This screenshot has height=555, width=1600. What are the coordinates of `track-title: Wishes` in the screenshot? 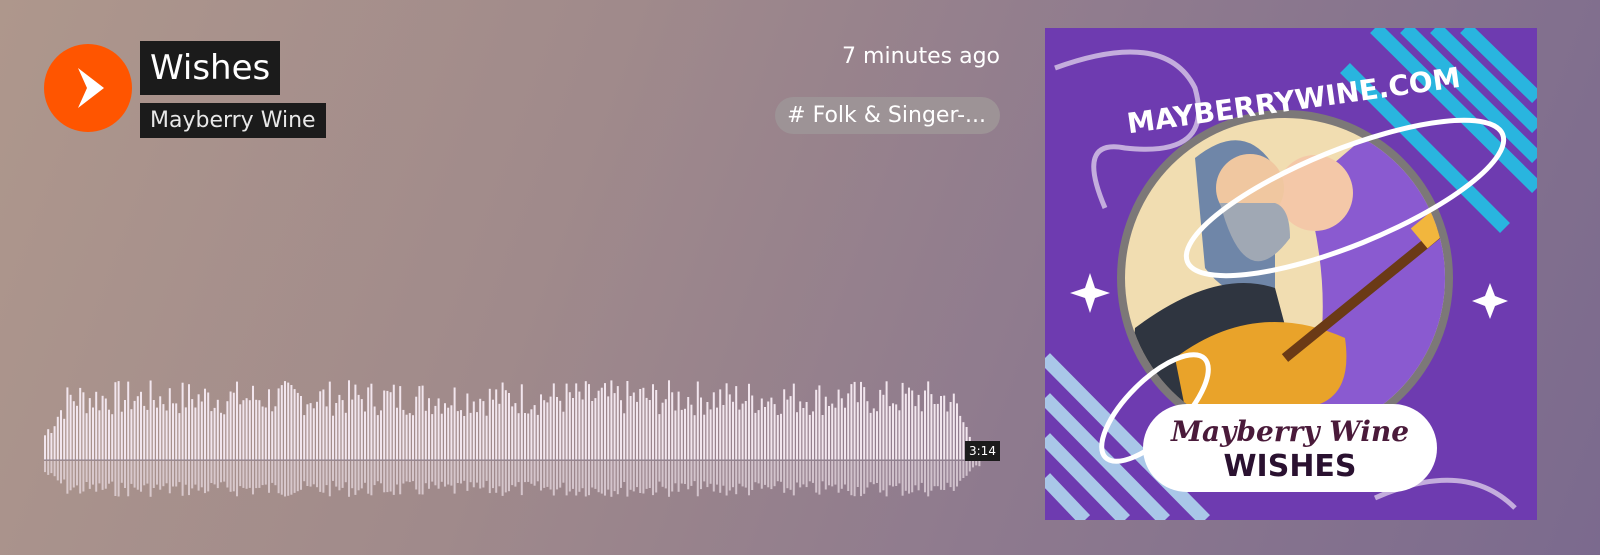 It's located at (210, 68).